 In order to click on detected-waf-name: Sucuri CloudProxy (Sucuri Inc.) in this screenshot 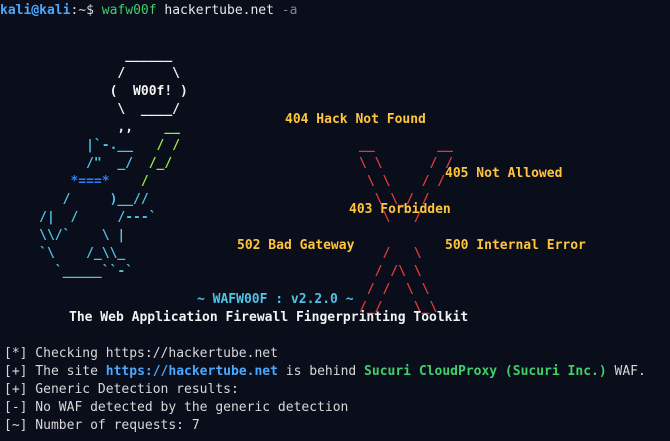, I will do `click(485, 371)`.